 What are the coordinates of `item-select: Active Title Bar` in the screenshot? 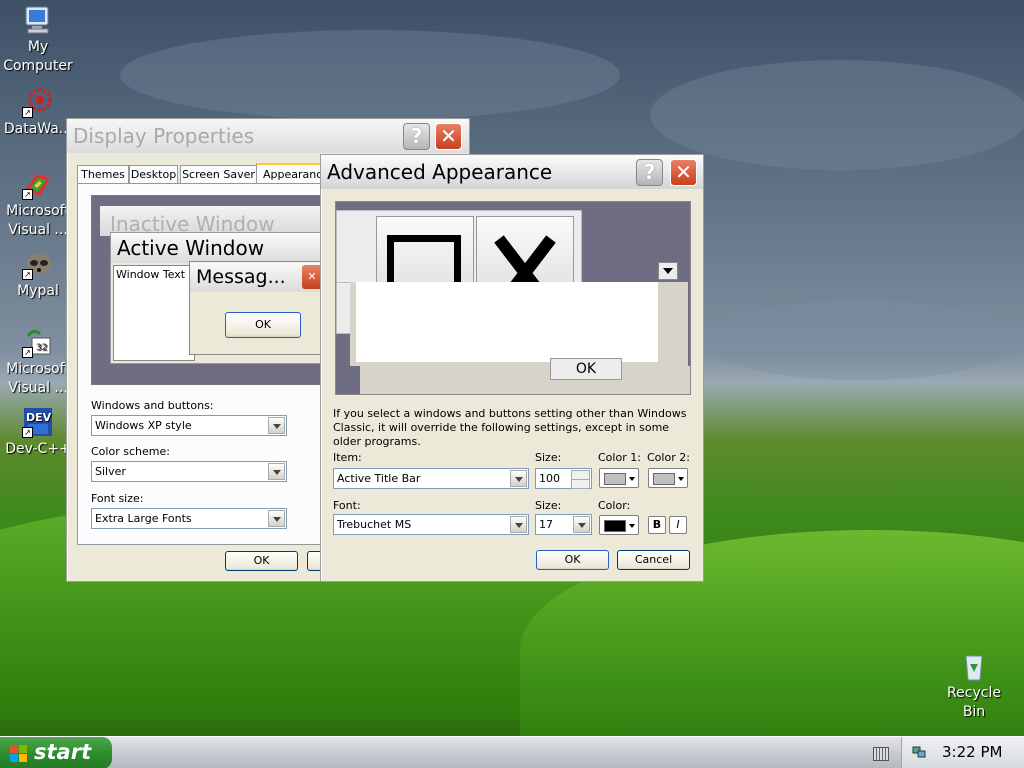 It's located at (431, 478).